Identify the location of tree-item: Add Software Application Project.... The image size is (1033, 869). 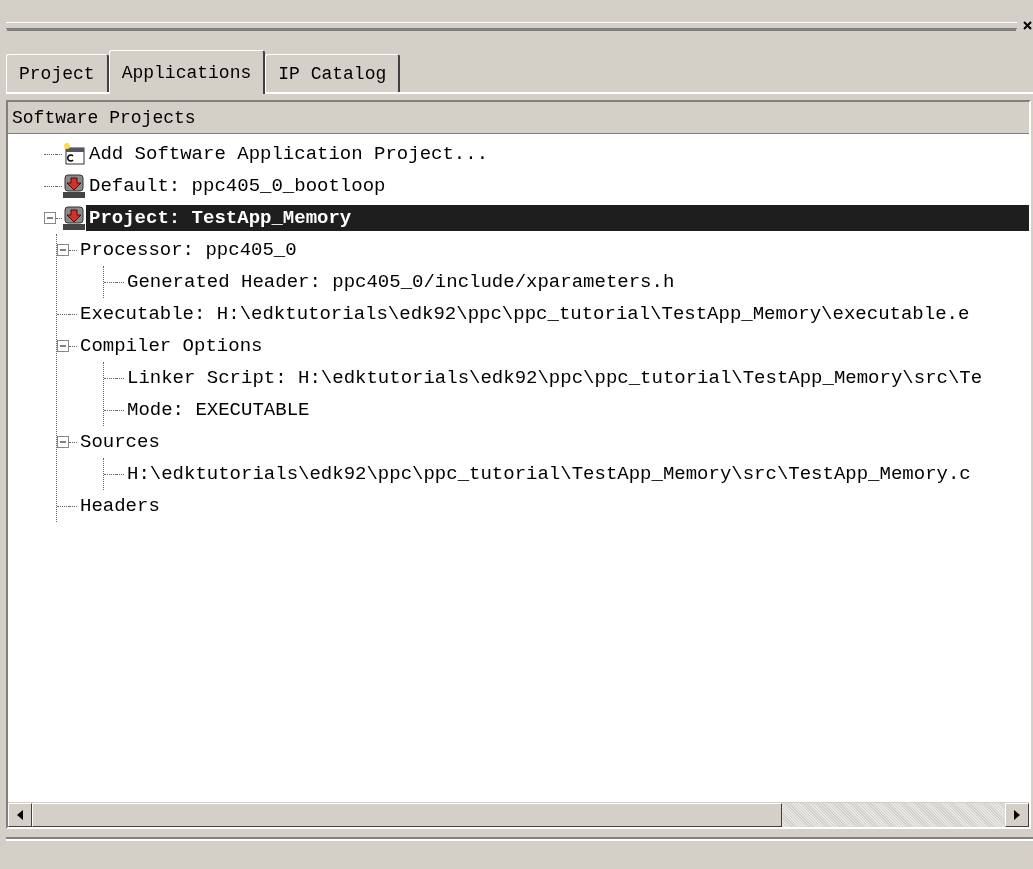
(289, 154).